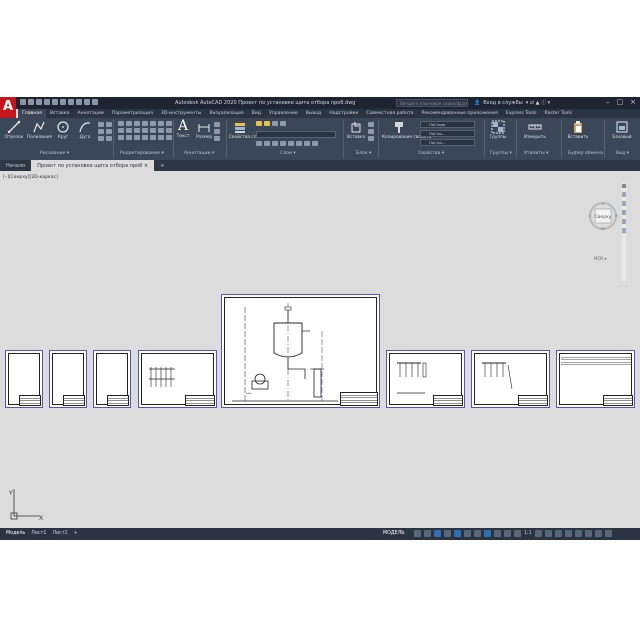 The image size is (640, 640). Describe the element at coordinates (558, 533) in the screenshot. I see `units-icon` at that location.